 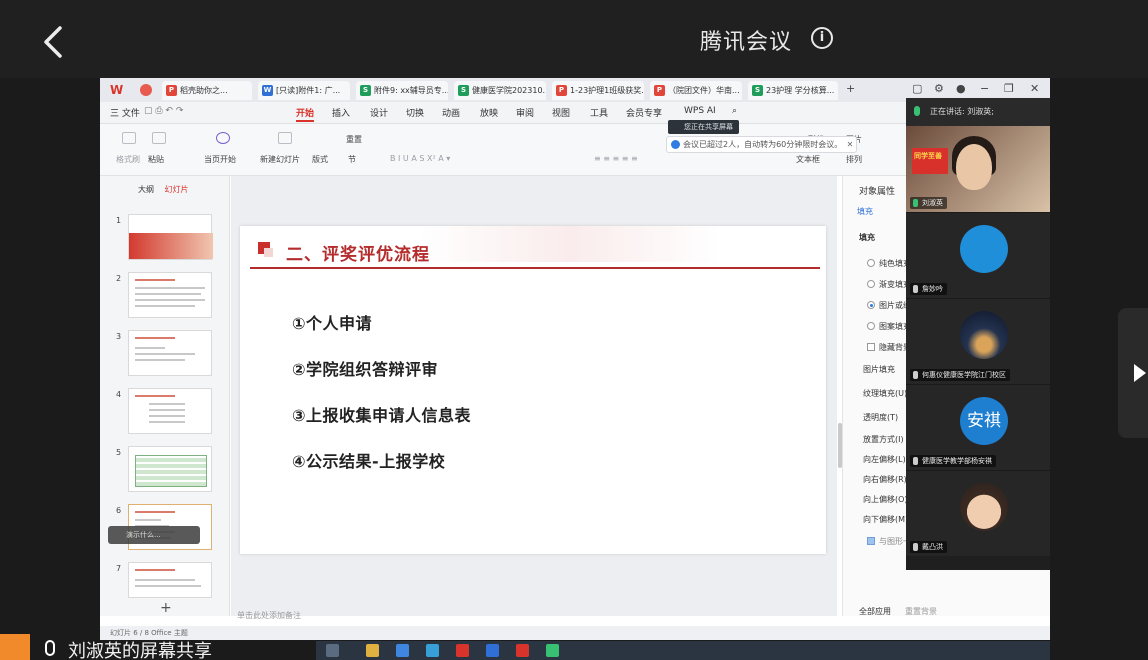 What do you see at coordinates (372, 650) in the screenshot?
I see `folder-icon` at bounding box center [372, 650].